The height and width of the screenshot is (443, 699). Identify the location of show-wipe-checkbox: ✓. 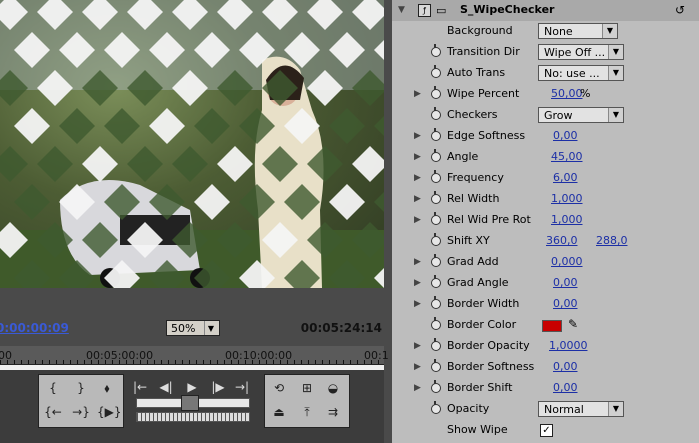
(546, 430).